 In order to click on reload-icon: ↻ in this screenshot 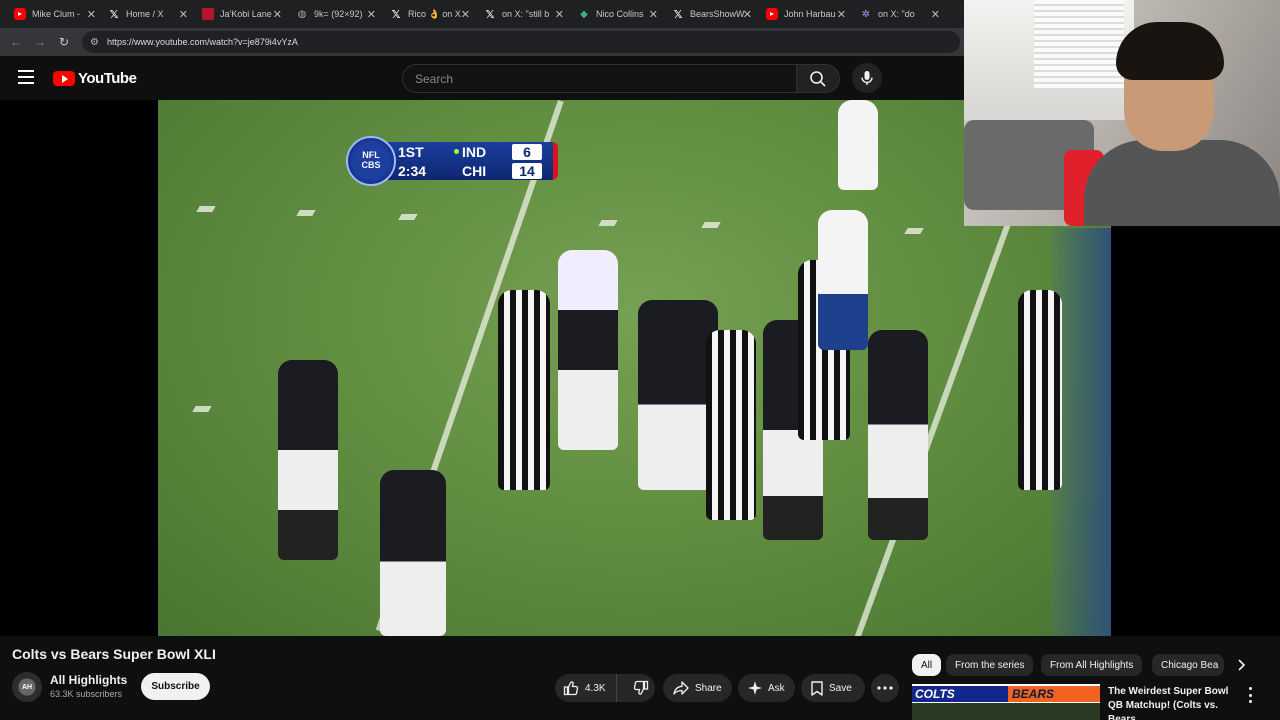, I will do `click(64, 42)`.